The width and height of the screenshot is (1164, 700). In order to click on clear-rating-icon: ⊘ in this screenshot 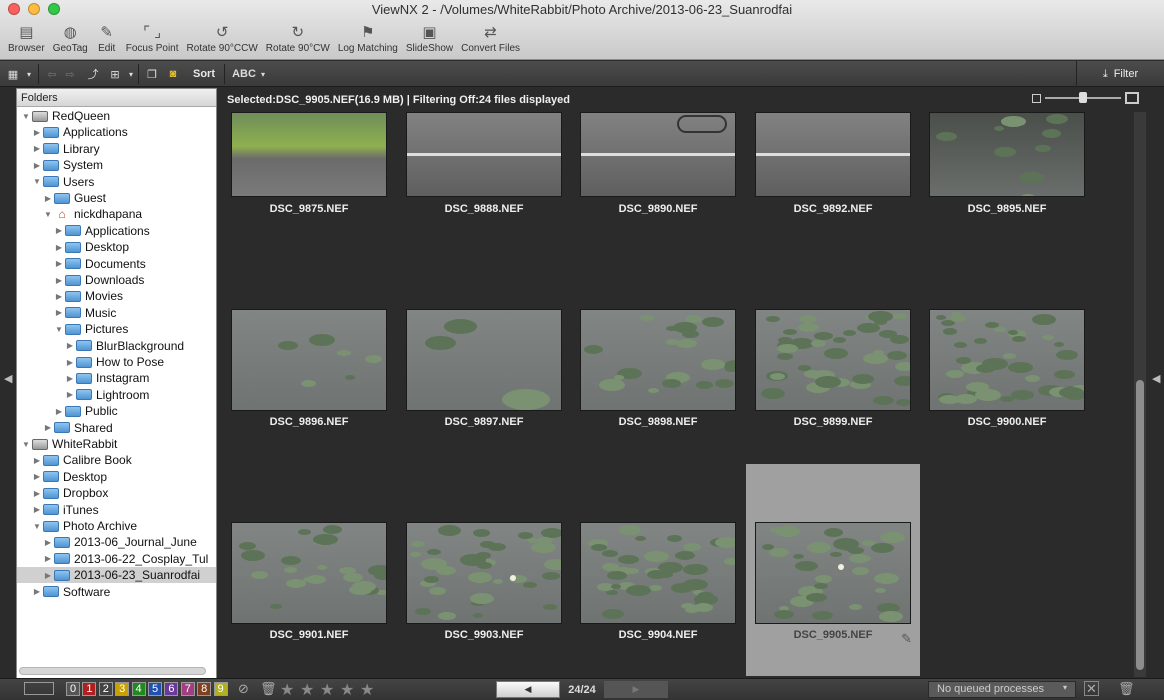, I will do `click(243, 689)`.